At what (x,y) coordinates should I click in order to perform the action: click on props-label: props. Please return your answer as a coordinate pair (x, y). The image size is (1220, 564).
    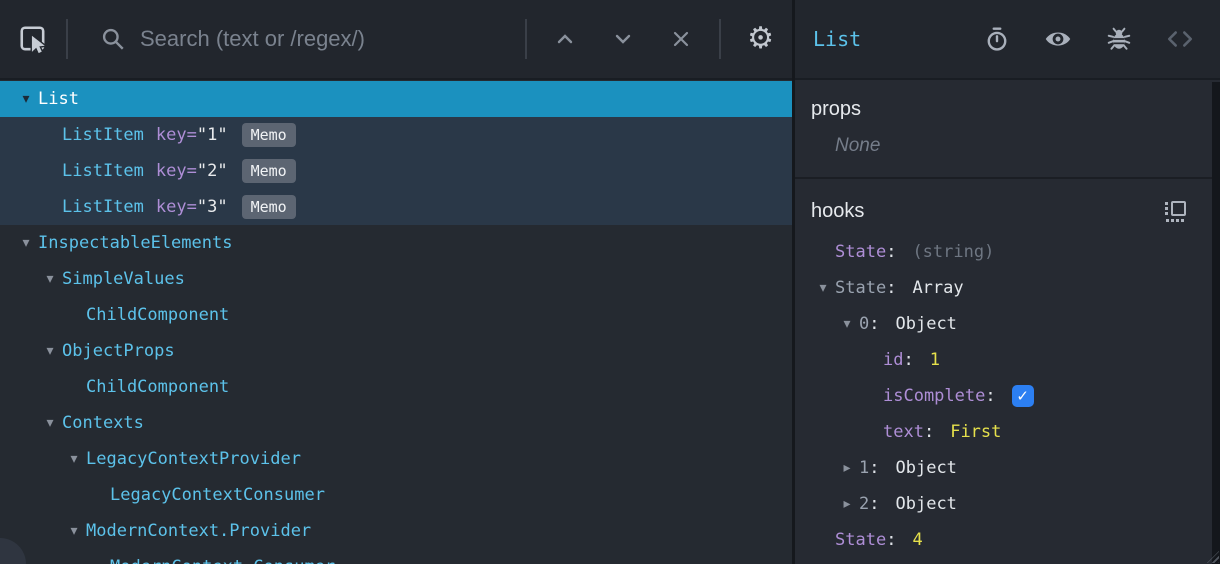
    Looking at the image, I should click on (836, 109).